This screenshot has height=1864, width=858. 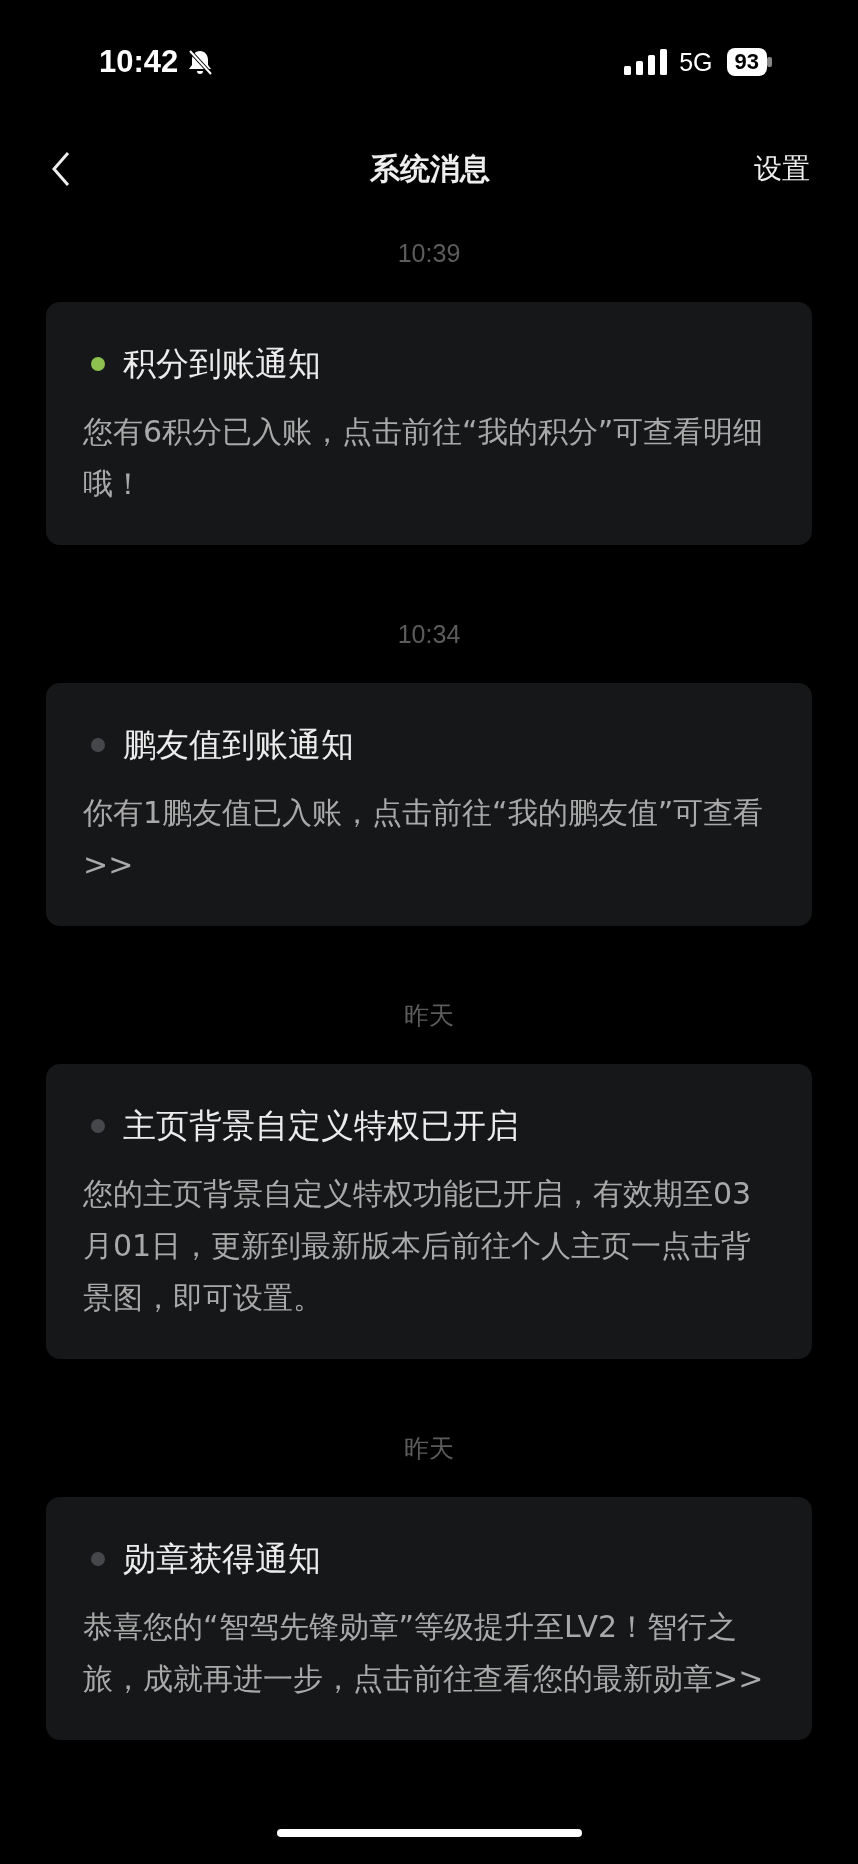 What do you see at coordinates (139, 62) in the screenshot?
I see `clock-time: 10:42` at bounding box center [139, 62].